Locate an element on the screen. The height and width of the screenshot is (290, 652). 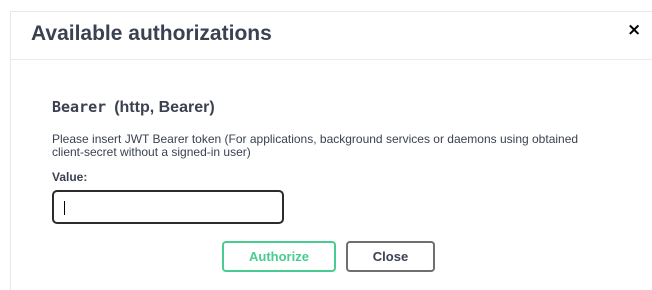
scheme-name: Bearer is located at coordinates (79, 107).